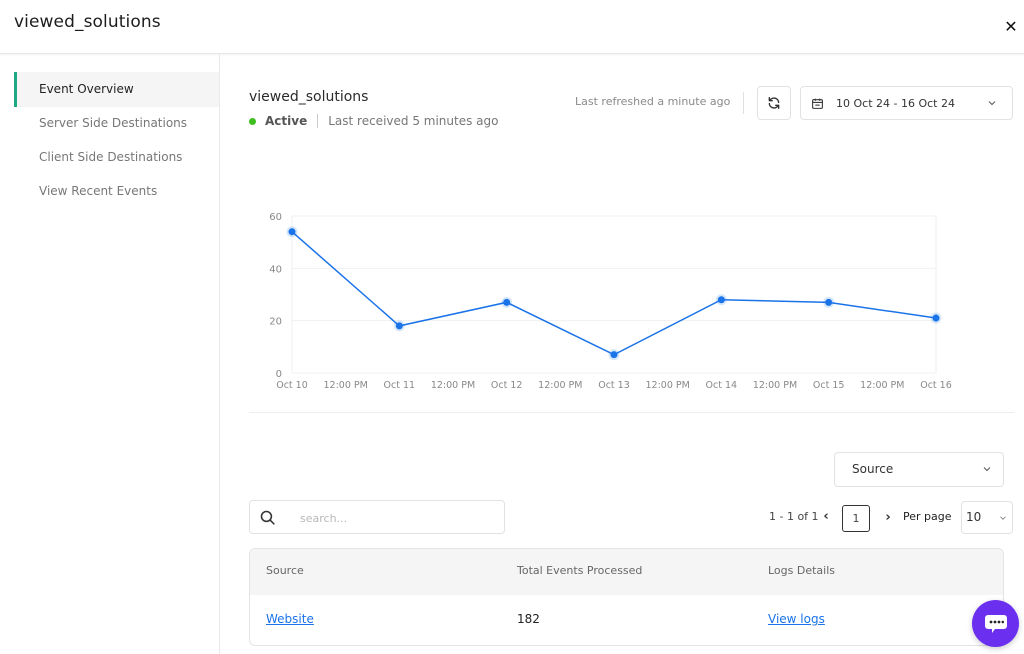  I want to click on y-tick-label: 20, so click(275, 322).